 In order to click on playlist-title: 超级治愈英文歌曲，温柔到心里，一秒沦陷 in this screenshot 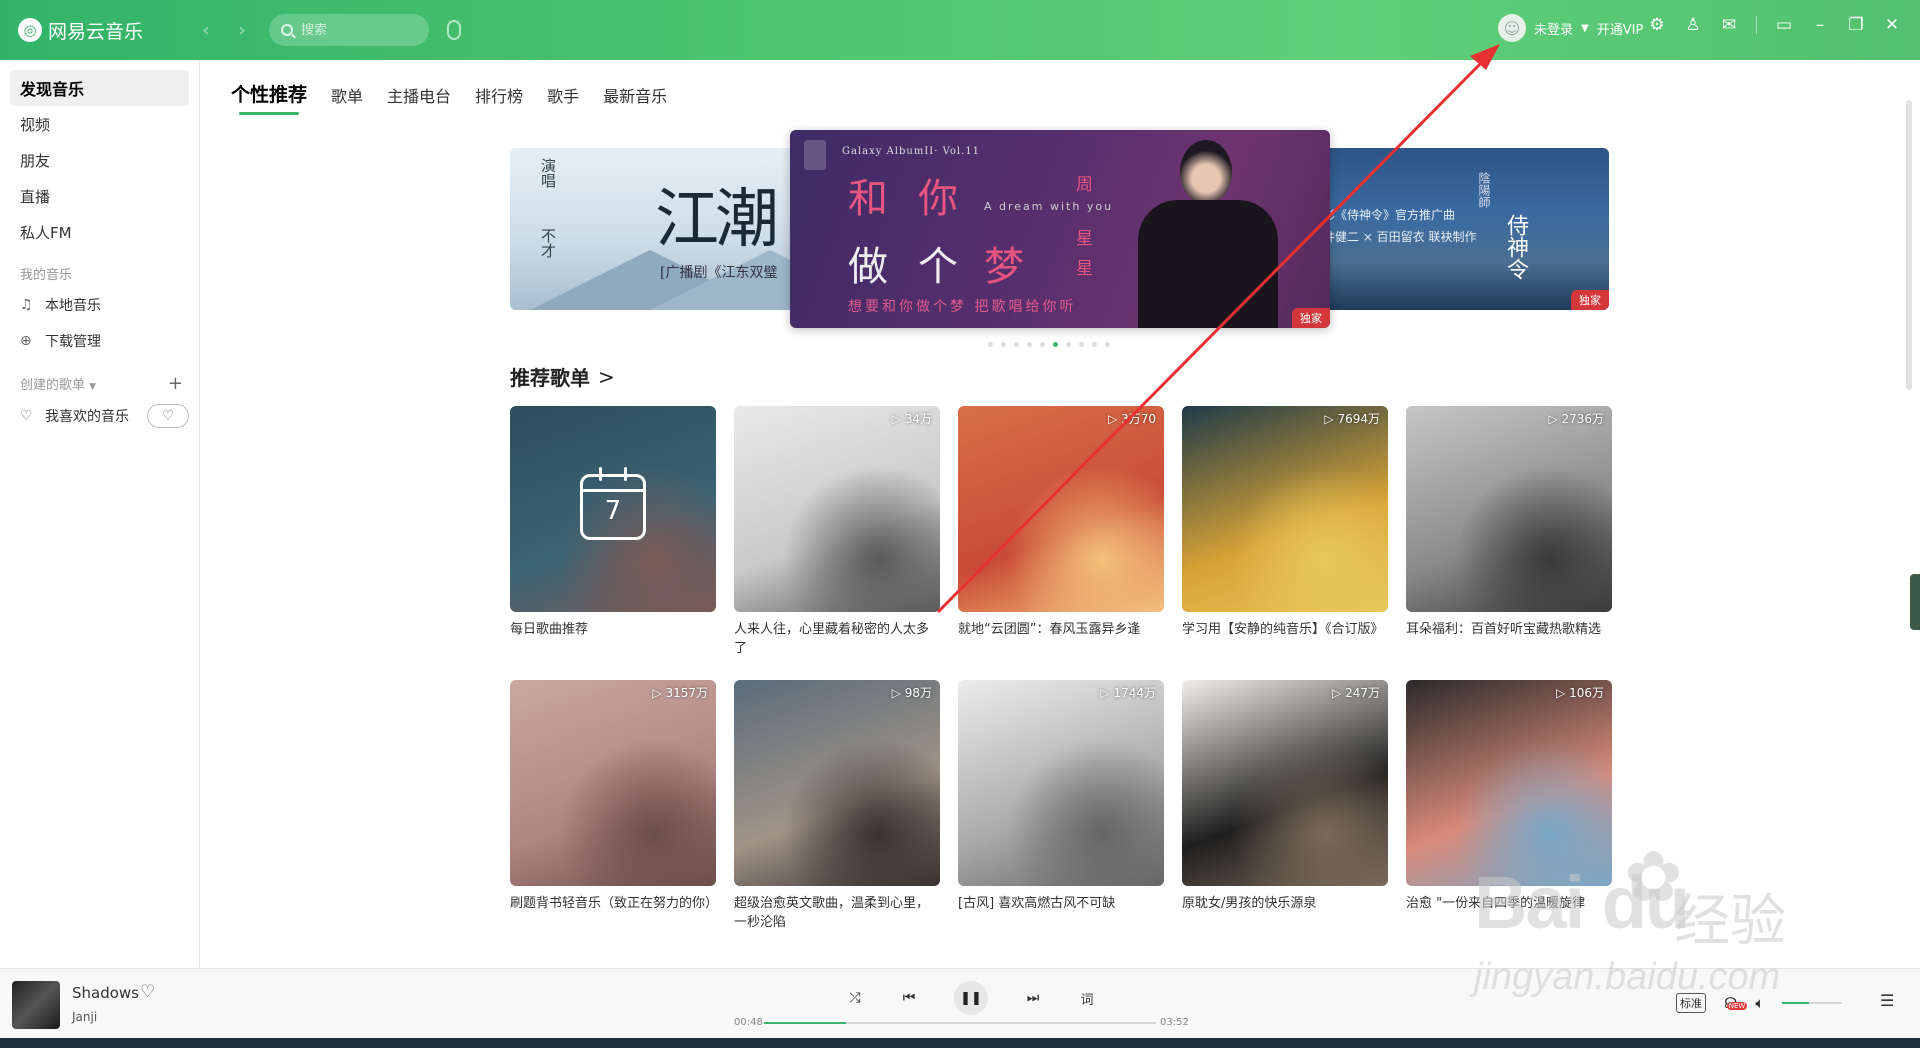, I will do `click(837, 913)`.